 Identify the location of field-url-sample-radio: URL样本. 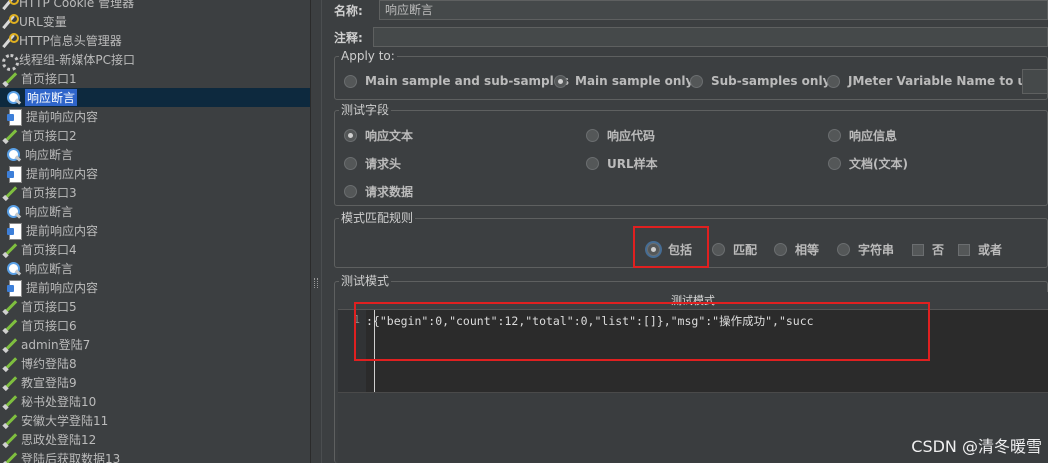
(622, 163).